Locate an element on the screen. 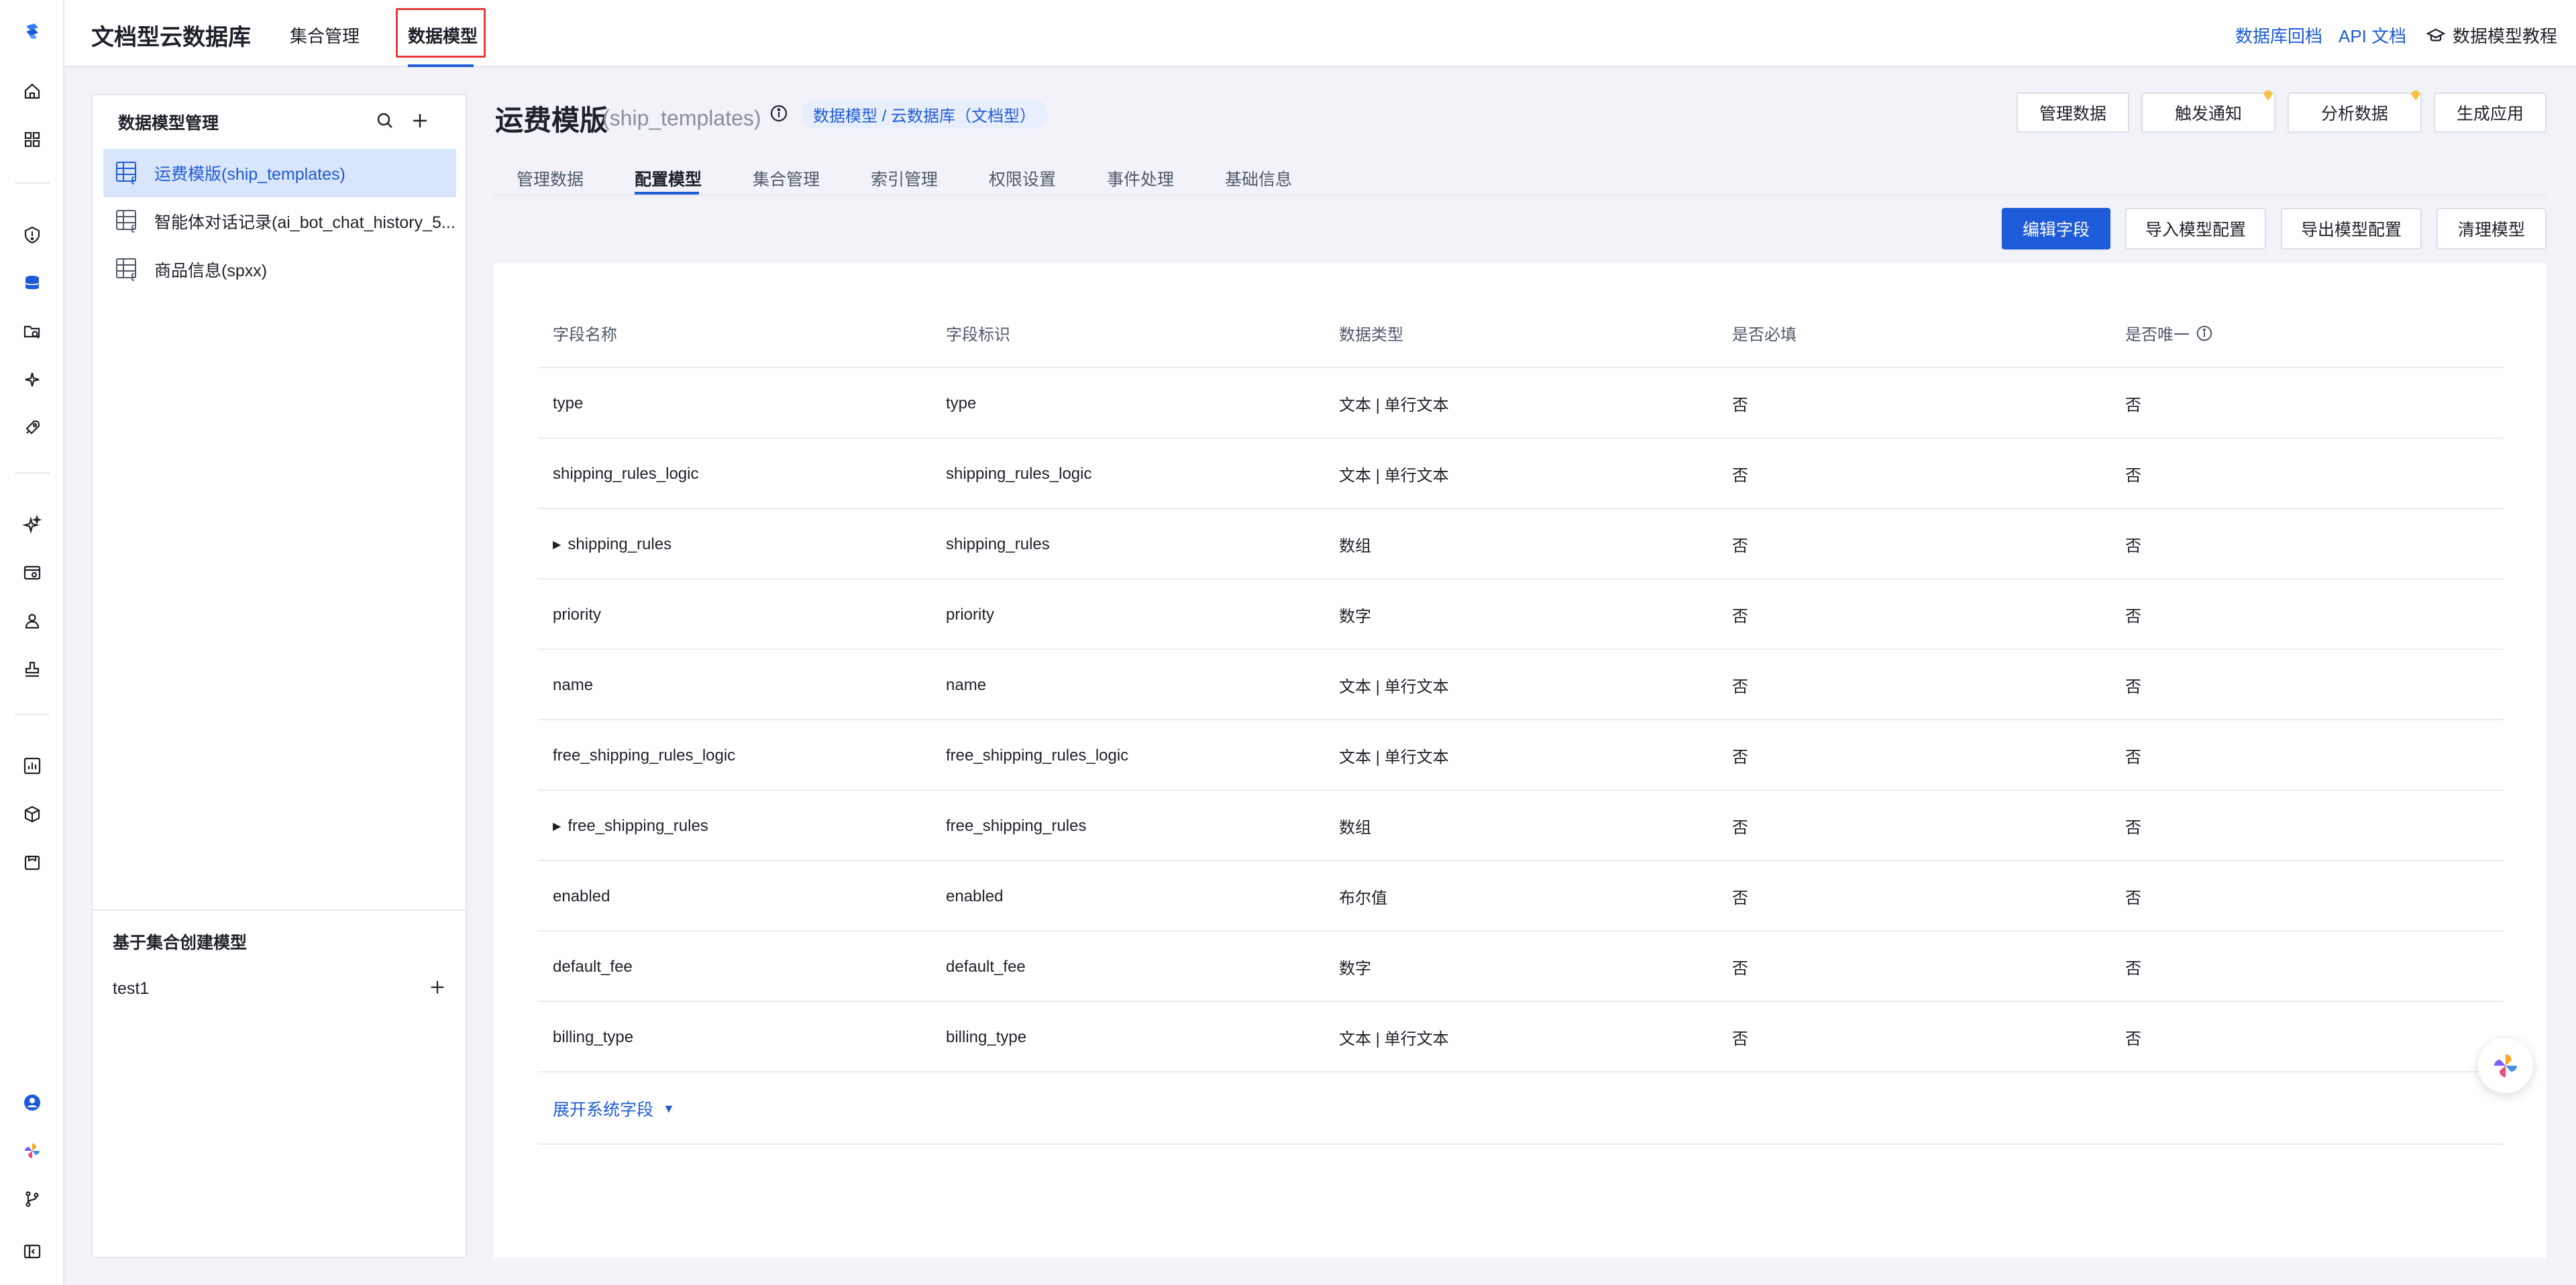 Image resolution: width=2576 pixels, height=1285 pixels. package-icon is located at coordinates (32, 862).